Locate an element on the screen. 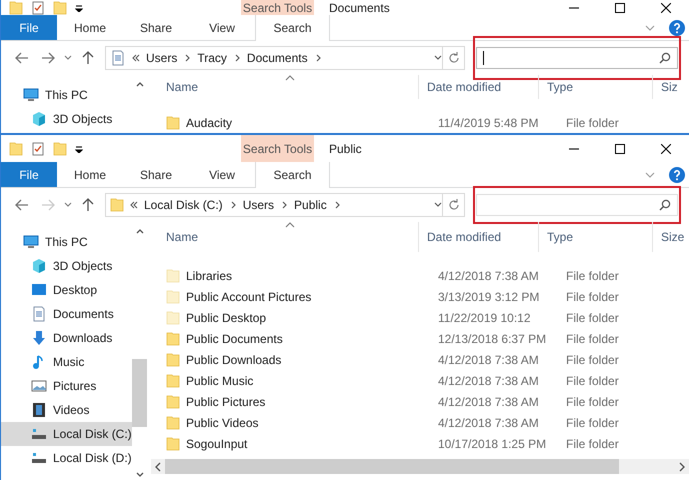 This screenshot has height=480, width=689. file-row: Public Account Pictures 3/13/2019 3:12 PM File folder is located at coordinates (420, 296).